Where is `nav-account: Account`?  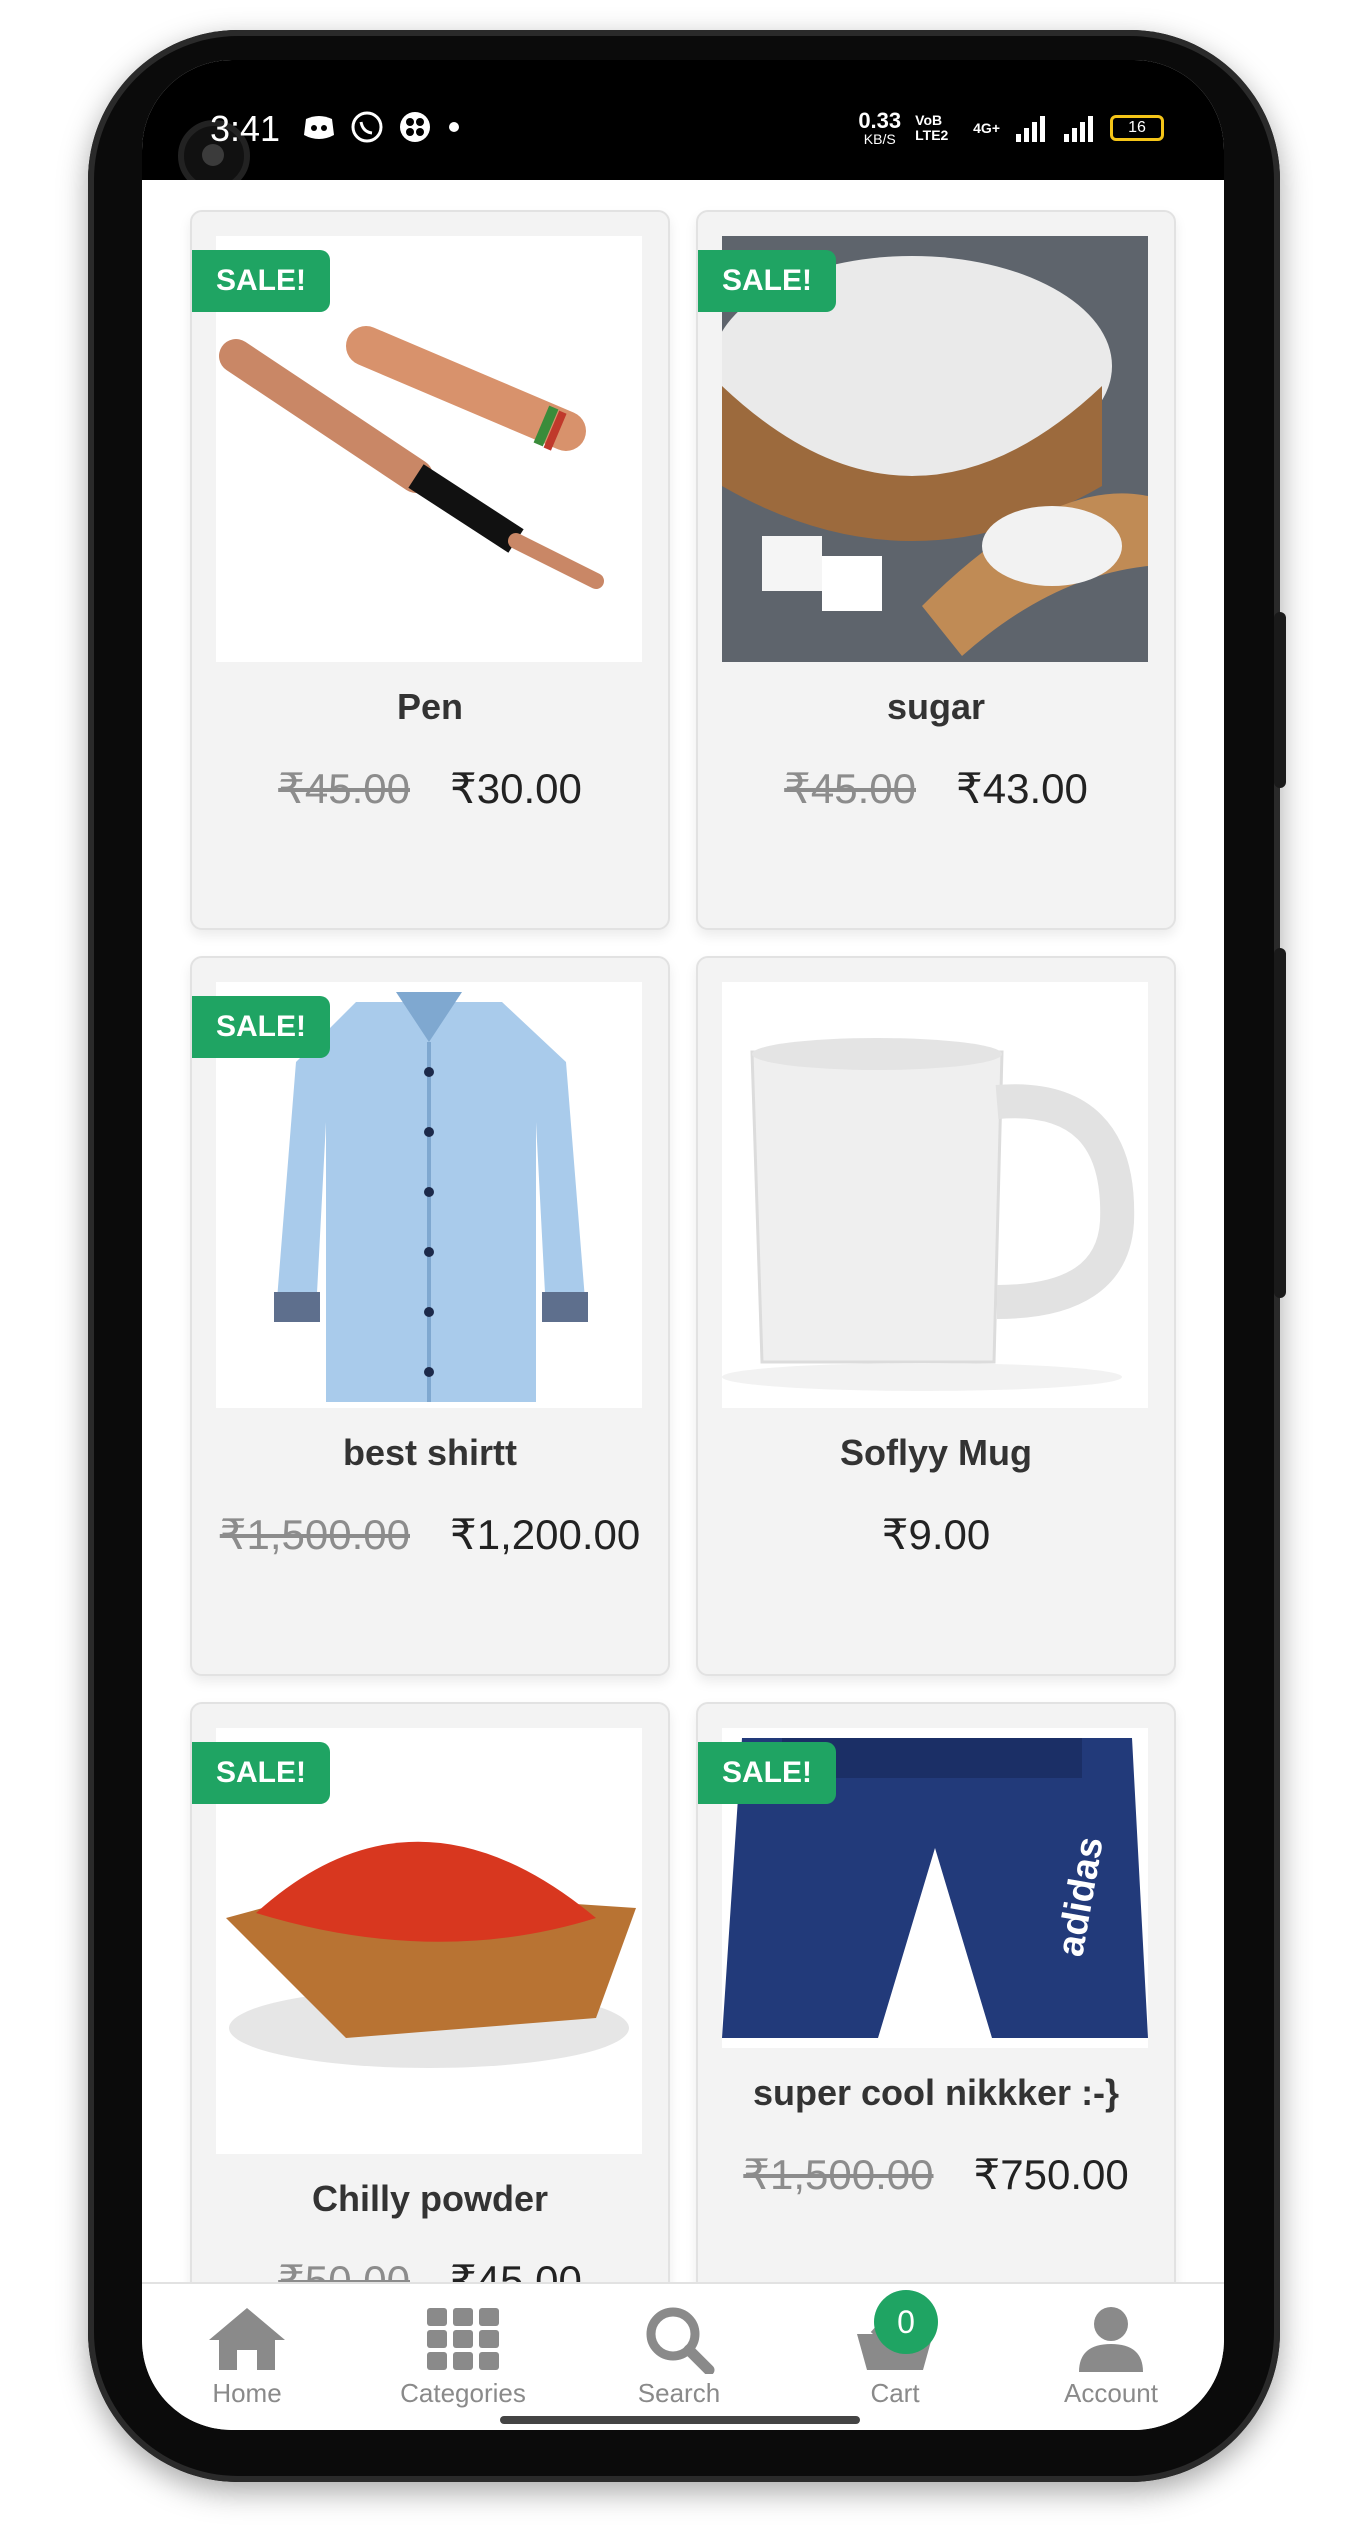 nav-account: Account is located at coordinates (1111, 2356).